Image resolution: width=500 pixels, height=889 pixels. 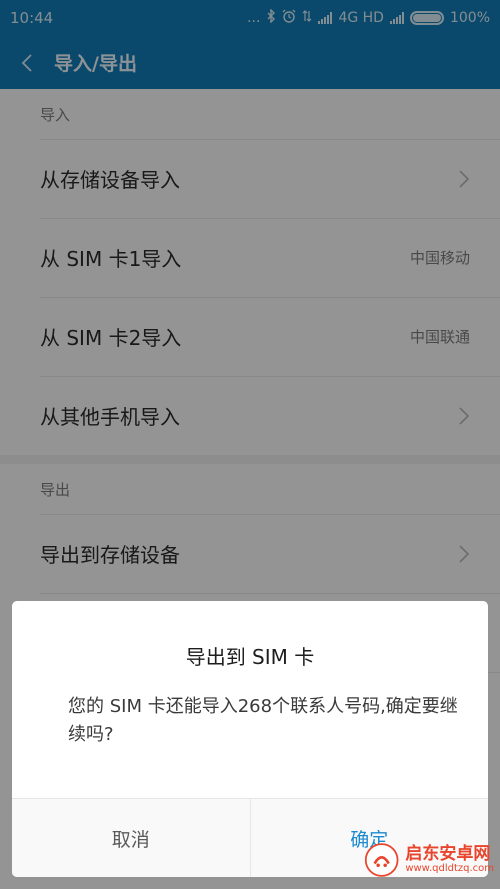 I want to click on cancel-button: 取消, so click(x=131, y=838).